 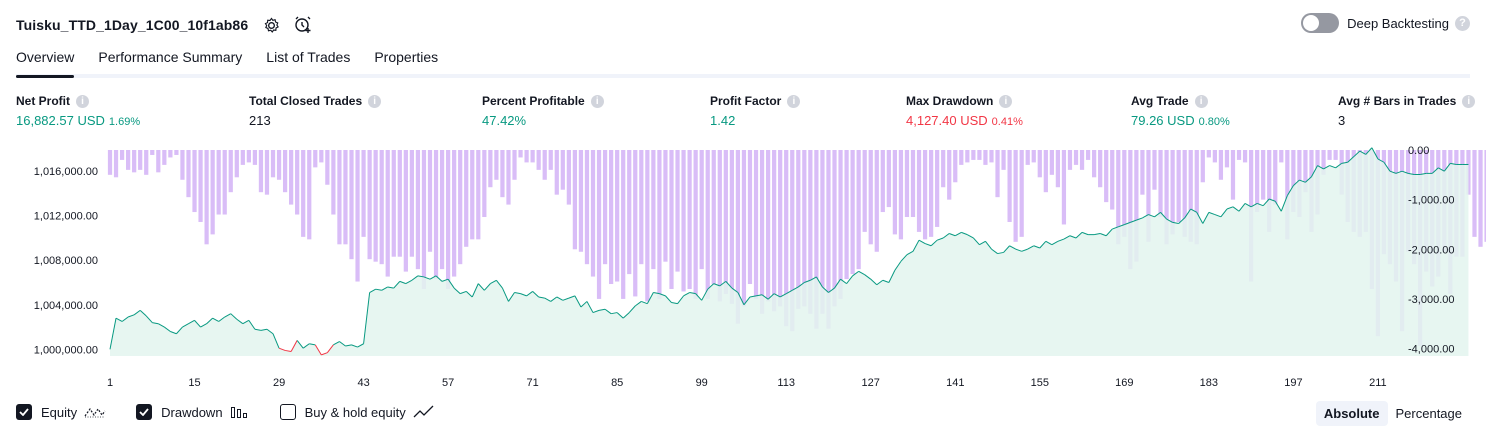 I want to click on stat-value: 4,127.40 USD, so click(x=947, y=120).